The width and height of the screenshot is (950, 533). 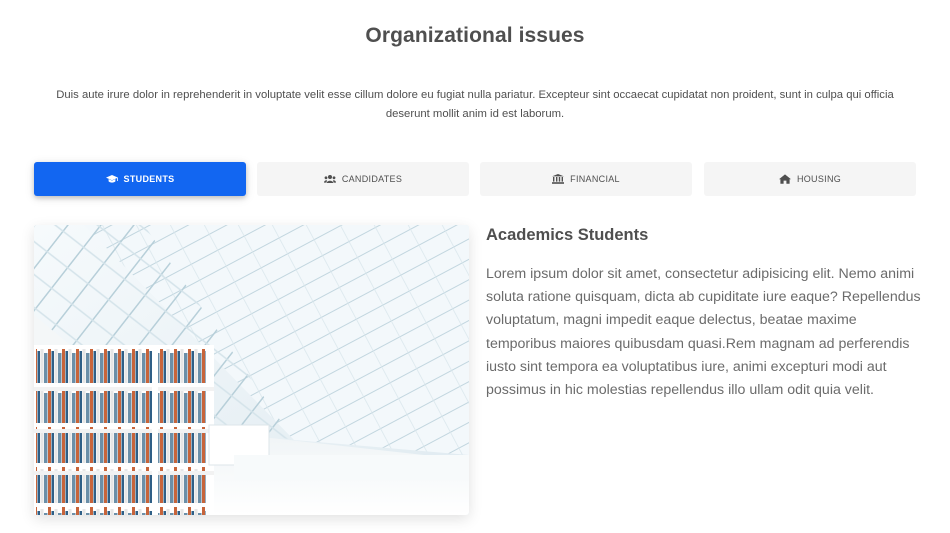 I want to click on content-heading: Academics Students, so click(x=567, y=235).